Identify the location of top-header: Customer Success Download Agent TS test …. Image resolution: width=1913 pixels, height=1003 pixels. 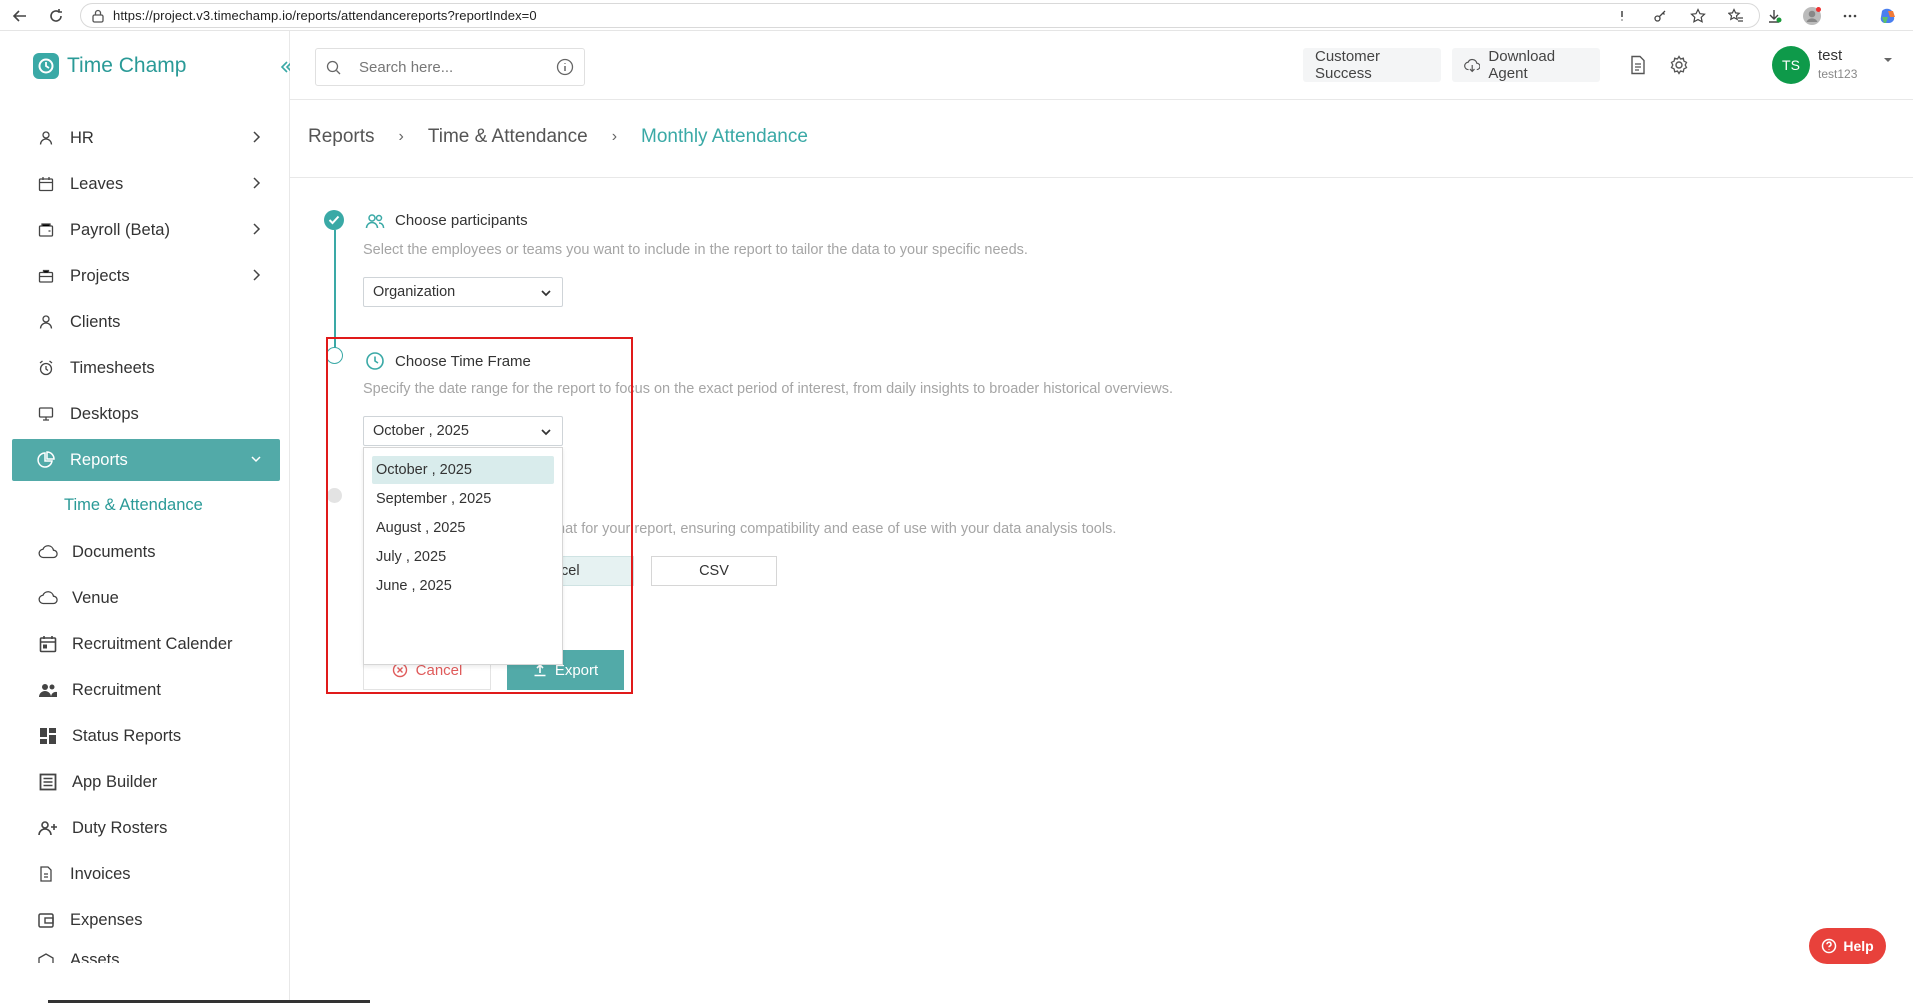
(1101, 65).